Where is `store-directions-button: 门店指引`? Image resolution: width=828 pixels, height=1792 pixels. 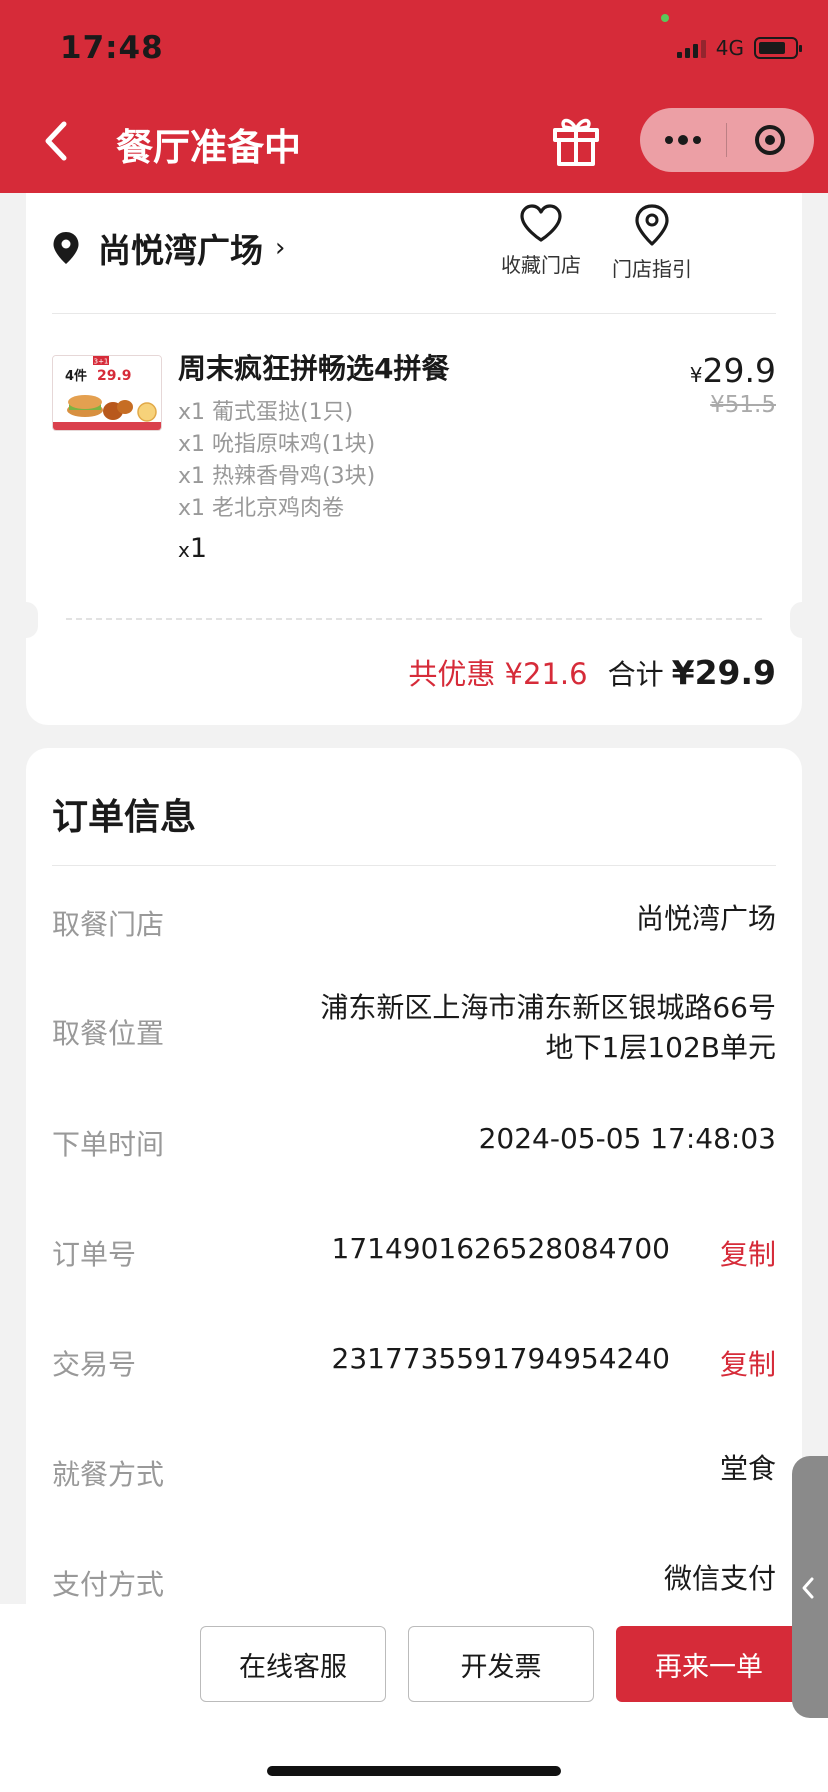 store-directions-button: 门店指引 is located at coordinates (652, 242).